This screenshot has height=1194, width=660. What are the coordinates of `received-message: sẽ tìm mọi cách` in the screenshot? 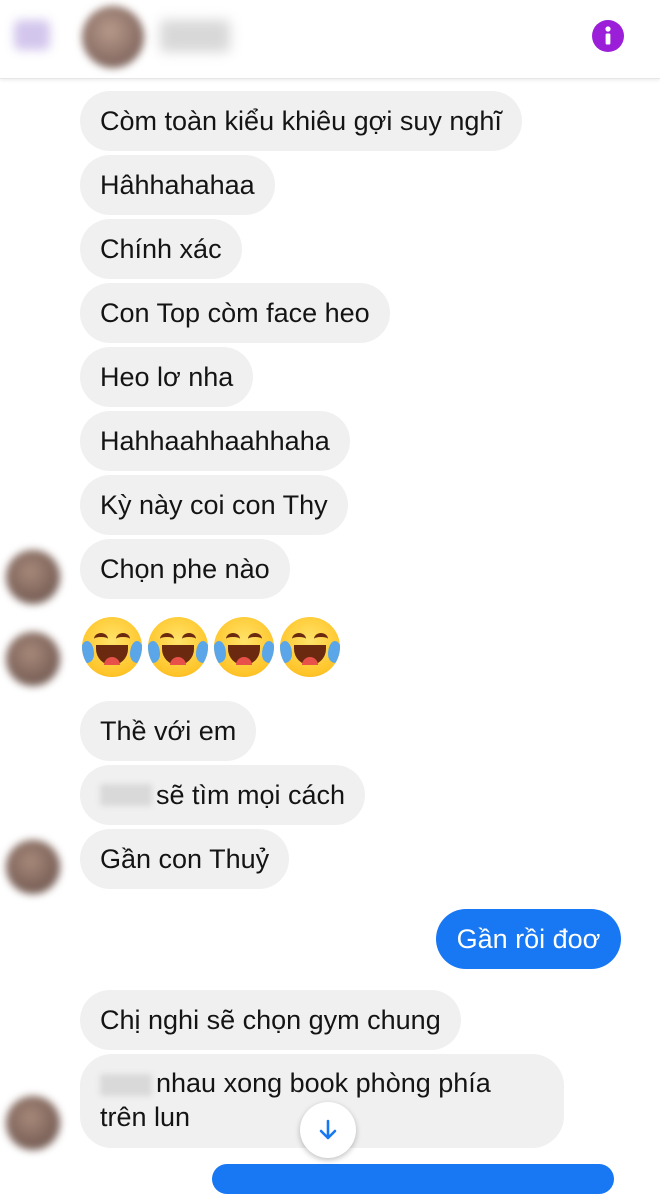 It's located at (223, 795).